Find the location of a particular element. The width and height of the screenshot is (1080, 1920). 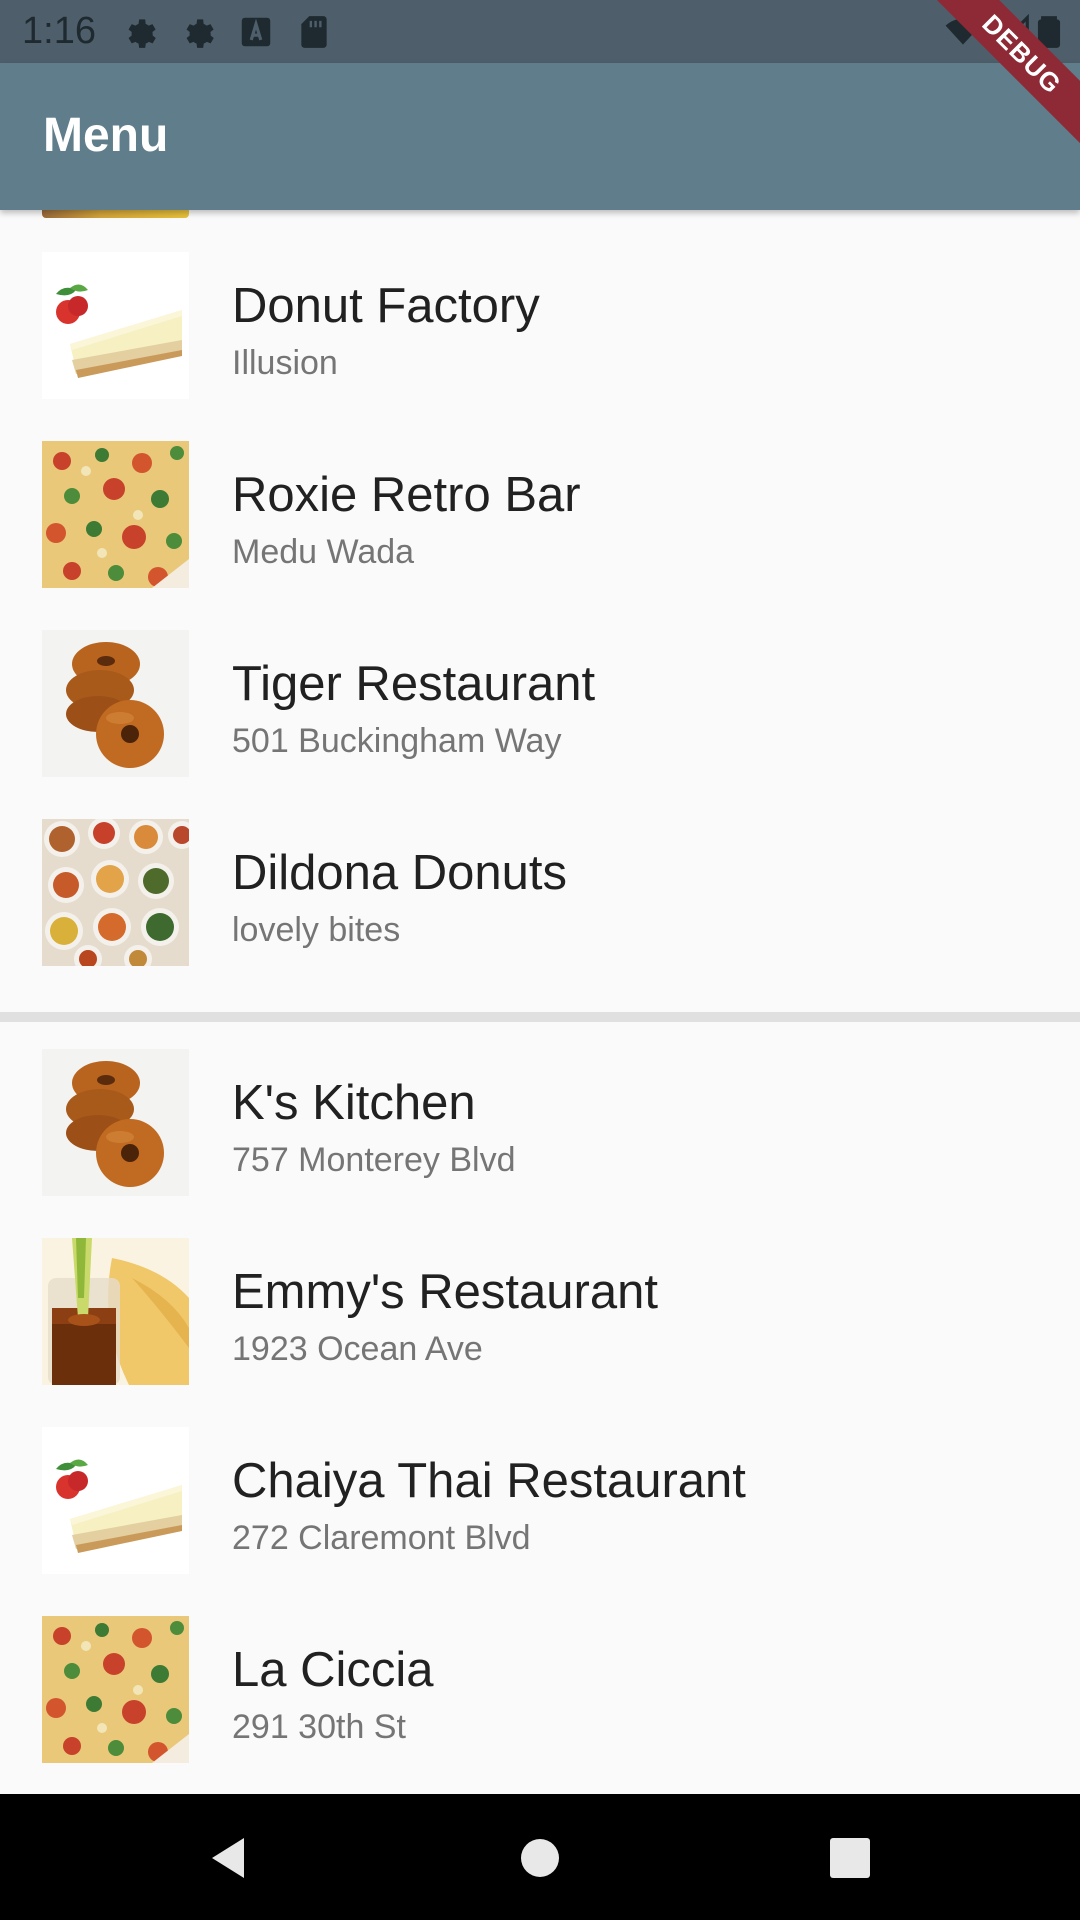

status-bar: 1:16 is located at coordinates (540, 31).